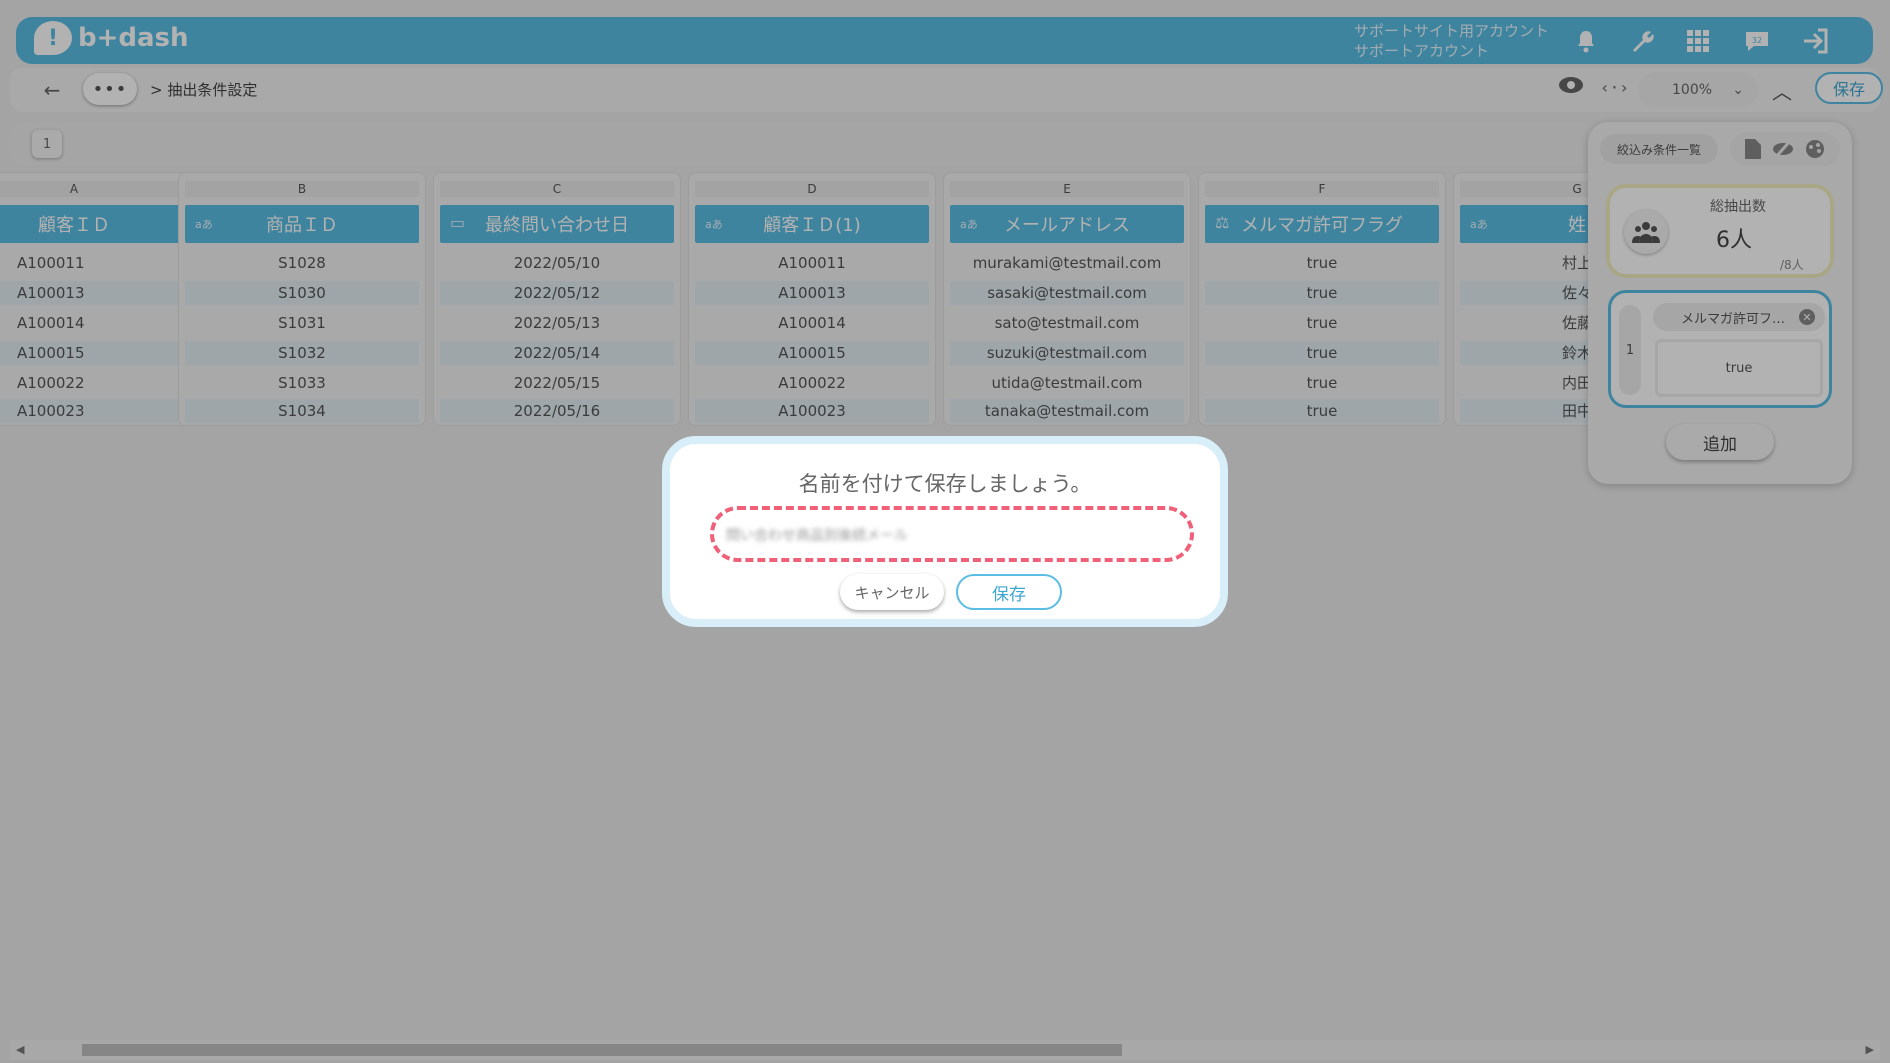  What do you see at coordinates (945, 484) in the screenshot?
I see `dialog-title: 名前を付けて保存しましょう。` at bounding box center [945, 484].